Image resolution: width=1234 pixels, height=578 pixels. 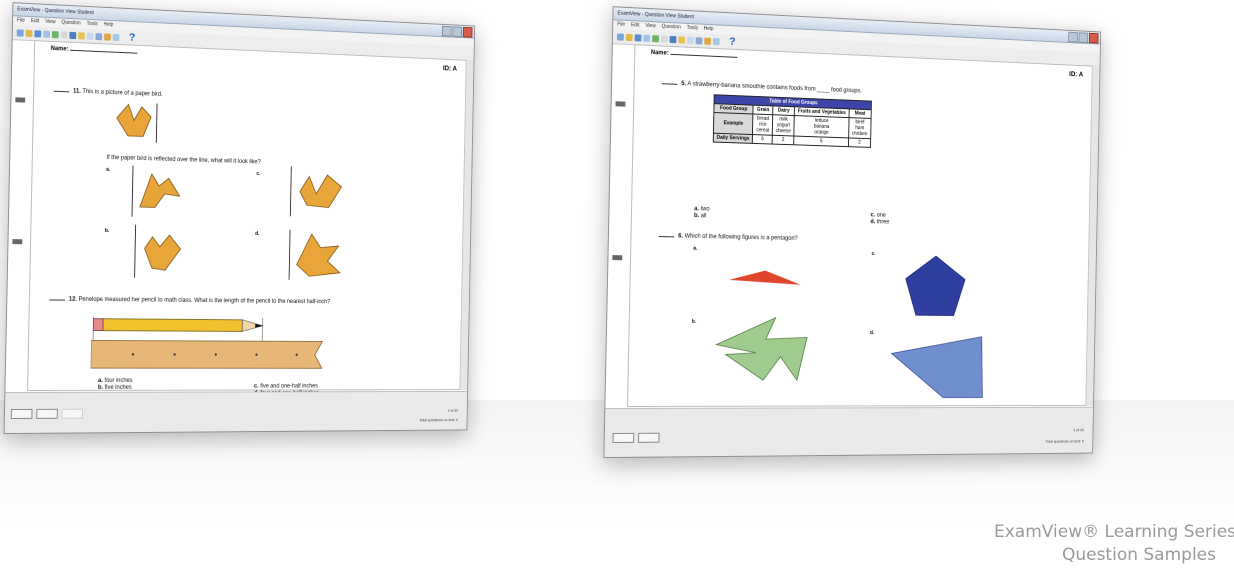 What do you see at coordinates (212, 351) in the screenshot?
I see `pencil-ruler-image` at bounding box center [212, 351].